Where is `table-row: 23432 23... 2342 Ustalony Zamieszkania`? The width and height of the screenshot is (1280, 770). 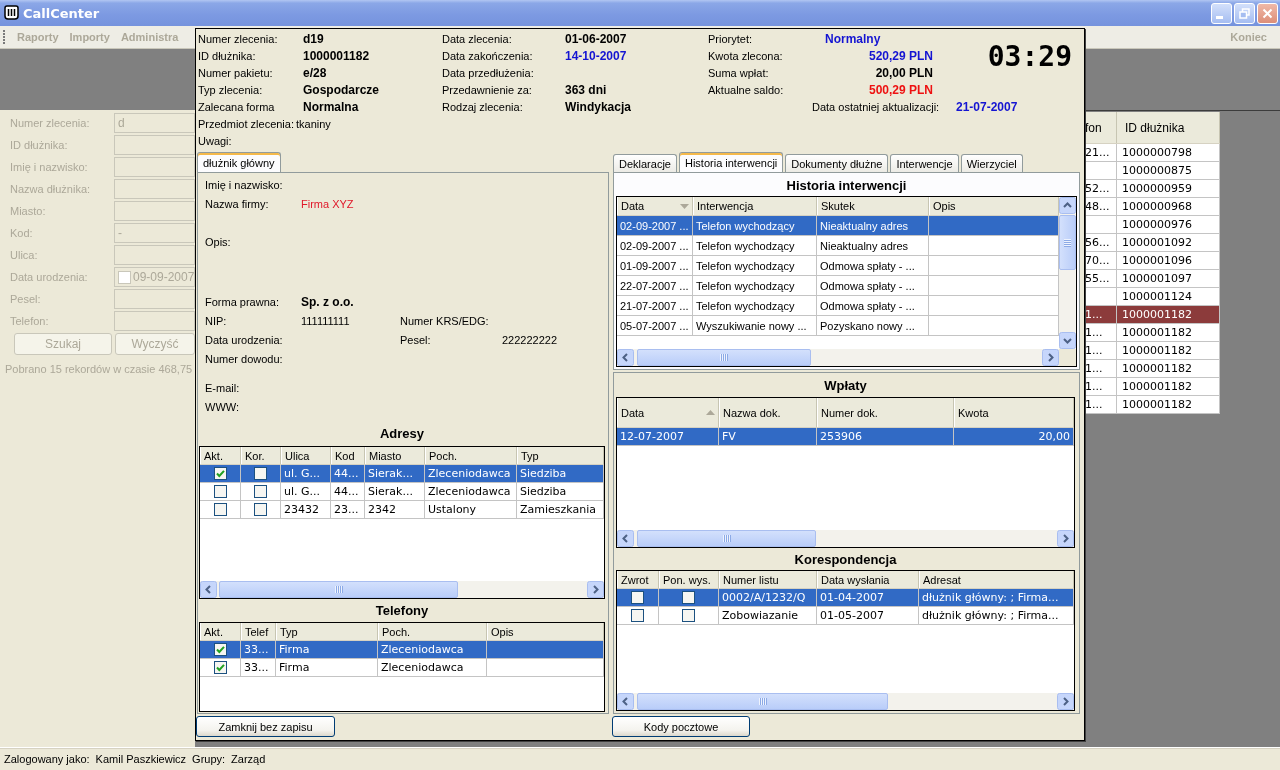 table-row: 23432 23... 2342 Ustalony Zamieszkania is located at coordinates (402, 510).